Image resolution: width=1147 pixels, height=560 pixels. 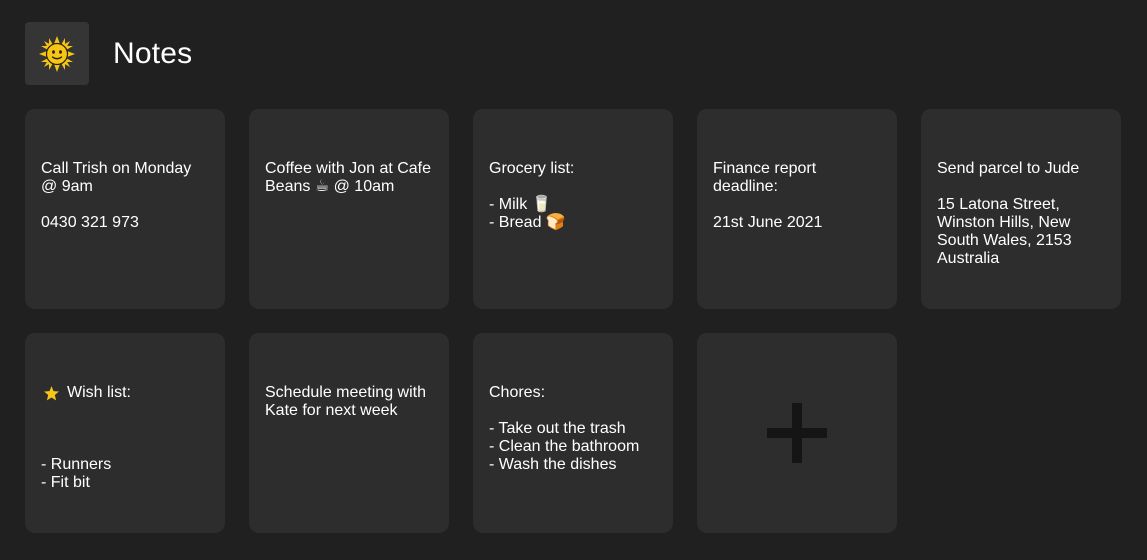 What do you see at coordinates (76, 473) in the screenshot?
I see `note-text: - Runners - Fit bit` at bounding box center [76, 473].